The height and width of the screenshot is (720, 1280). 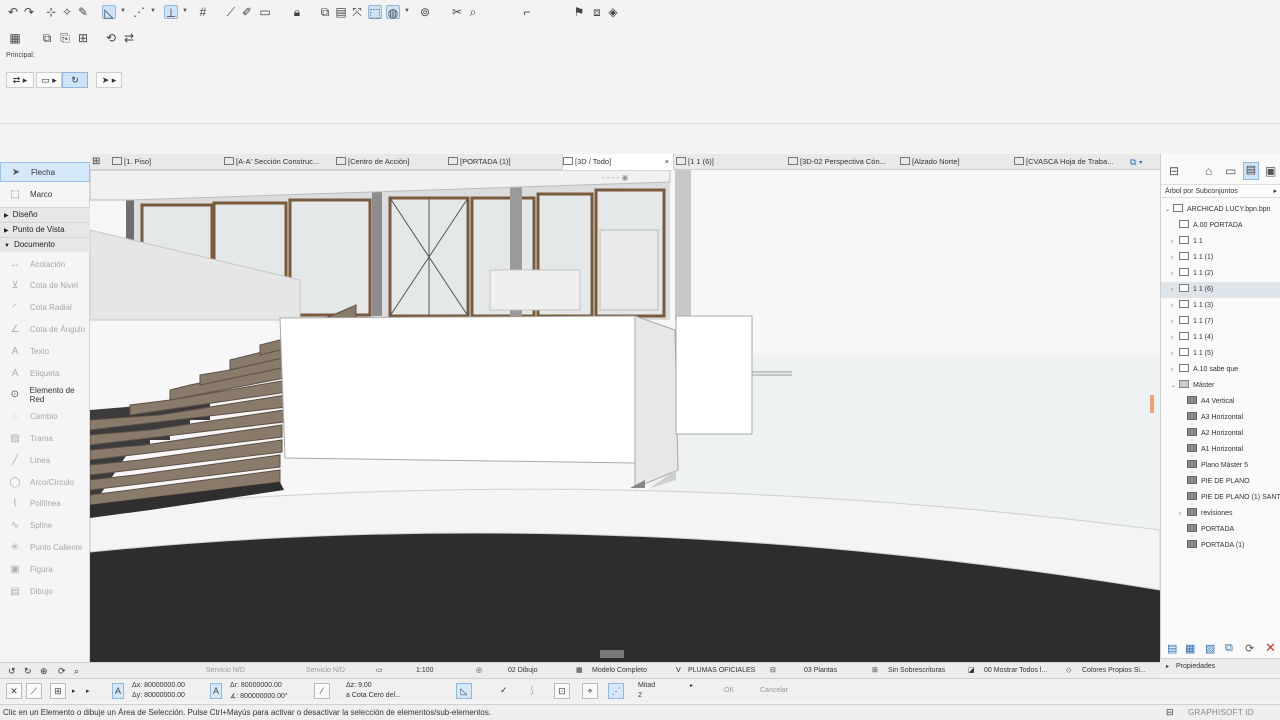 I want to click on tab-view-0: [1. Piso], so click(x=167, y=162).